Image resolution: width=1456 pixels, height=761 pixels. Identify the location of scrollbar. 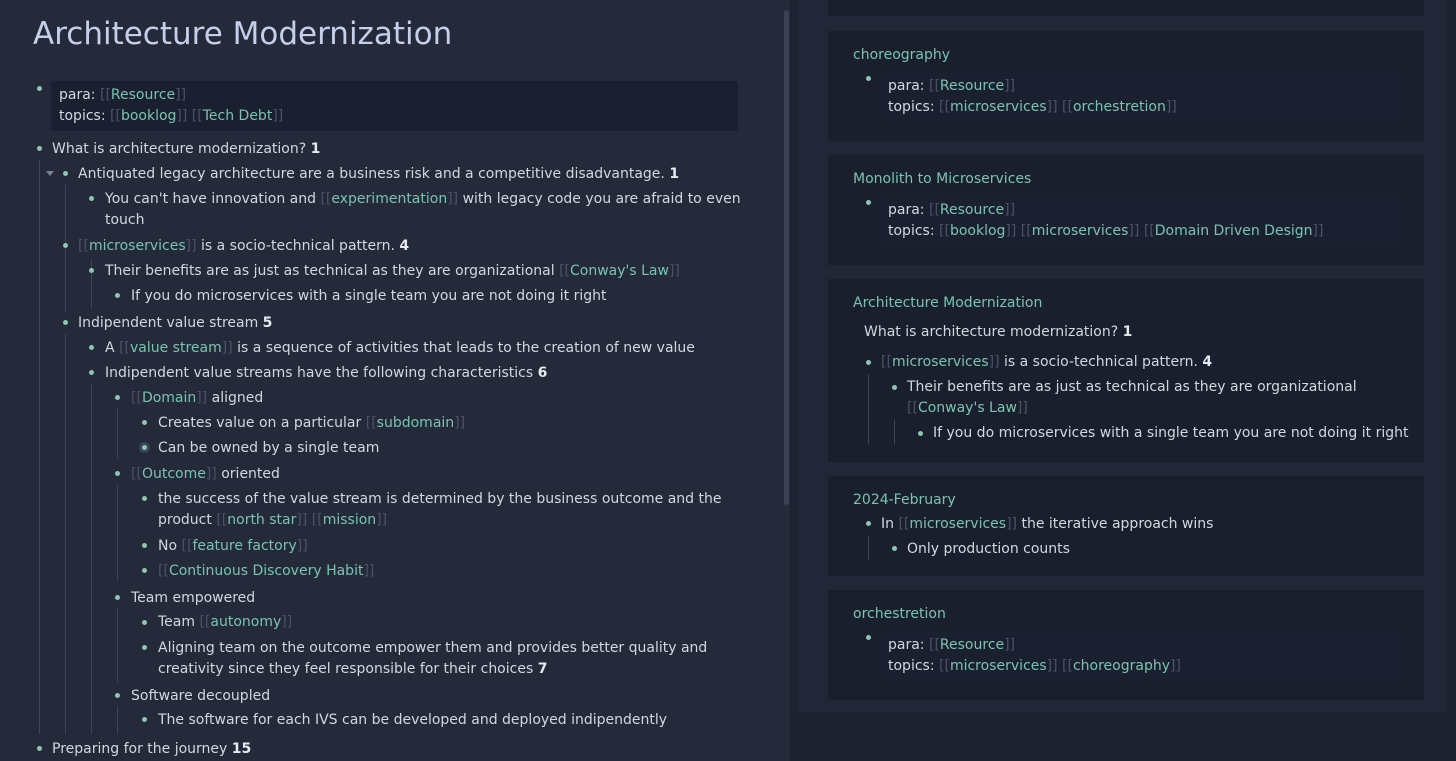
(786, 257).